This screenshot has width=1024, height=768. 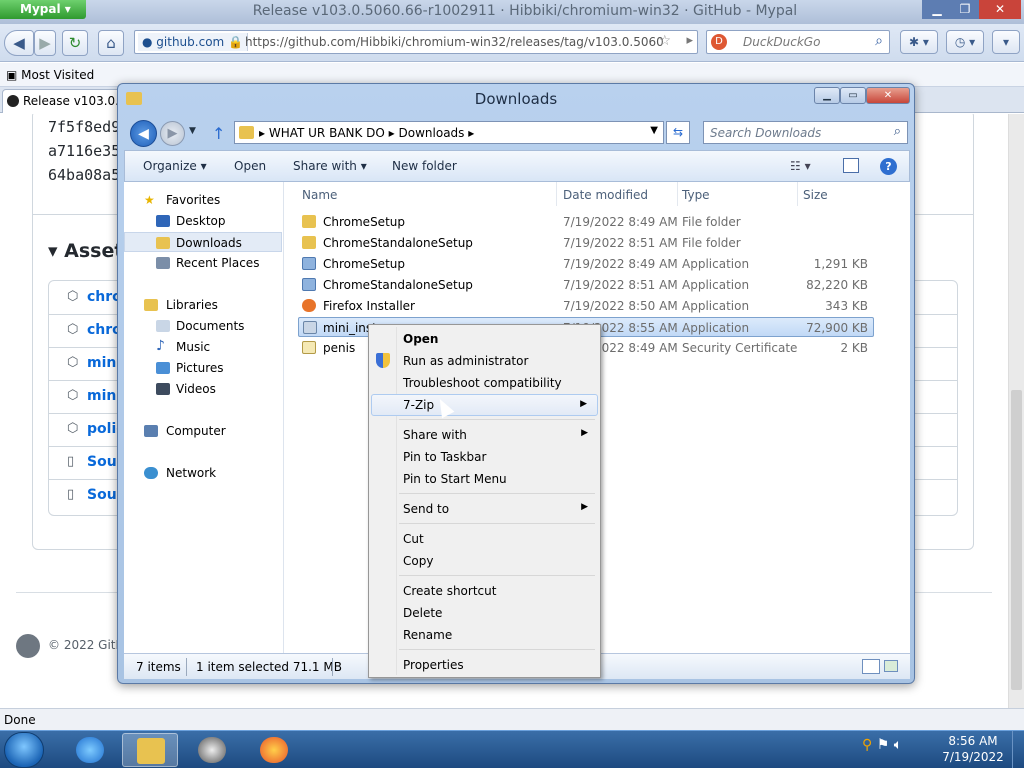 What do you see at coordinates (250, 166) in the screenshot?
I see `open-button: Open` at bounding box center [250, 166].